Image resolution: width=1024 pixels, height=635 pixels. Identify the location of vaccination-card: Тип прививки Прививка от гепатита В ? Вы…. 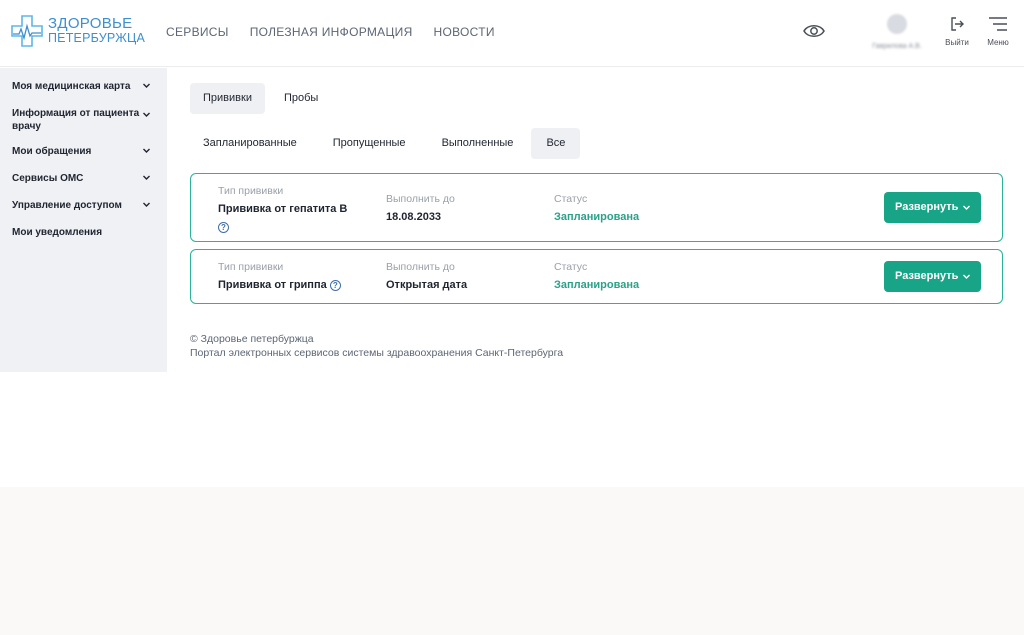
(596, 207).